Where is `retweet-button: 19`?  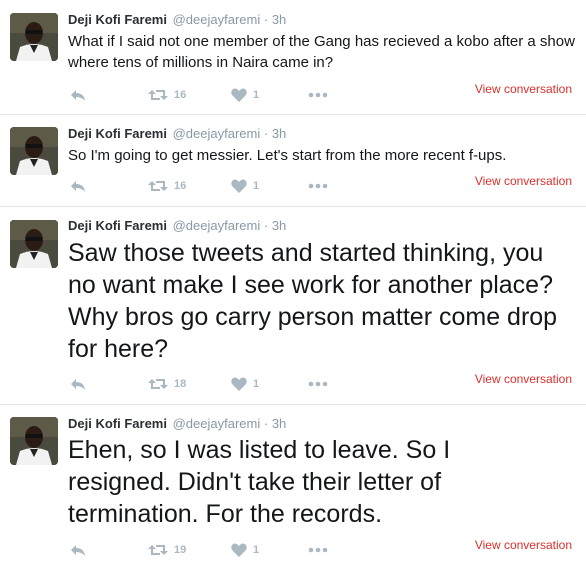 retweet-button: 19 is located at coordinates (167, 550).